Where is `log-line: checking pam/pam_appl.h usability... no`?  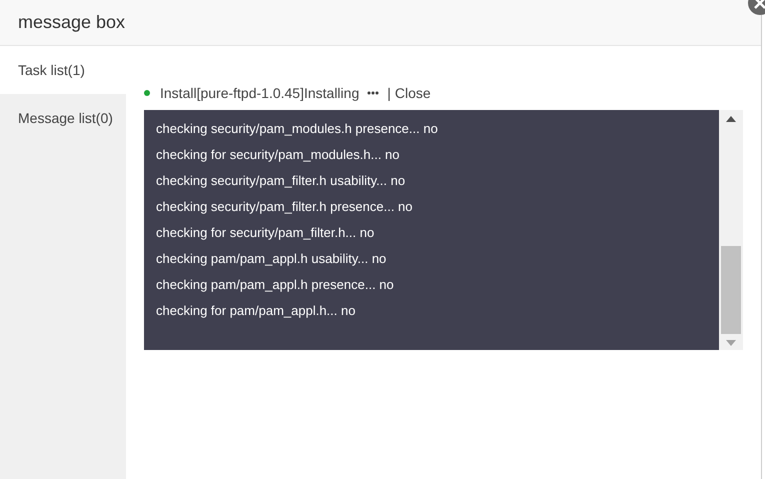
log-line: checking pam/pam_appl.h usability... no is located at coordinates (272, 259).